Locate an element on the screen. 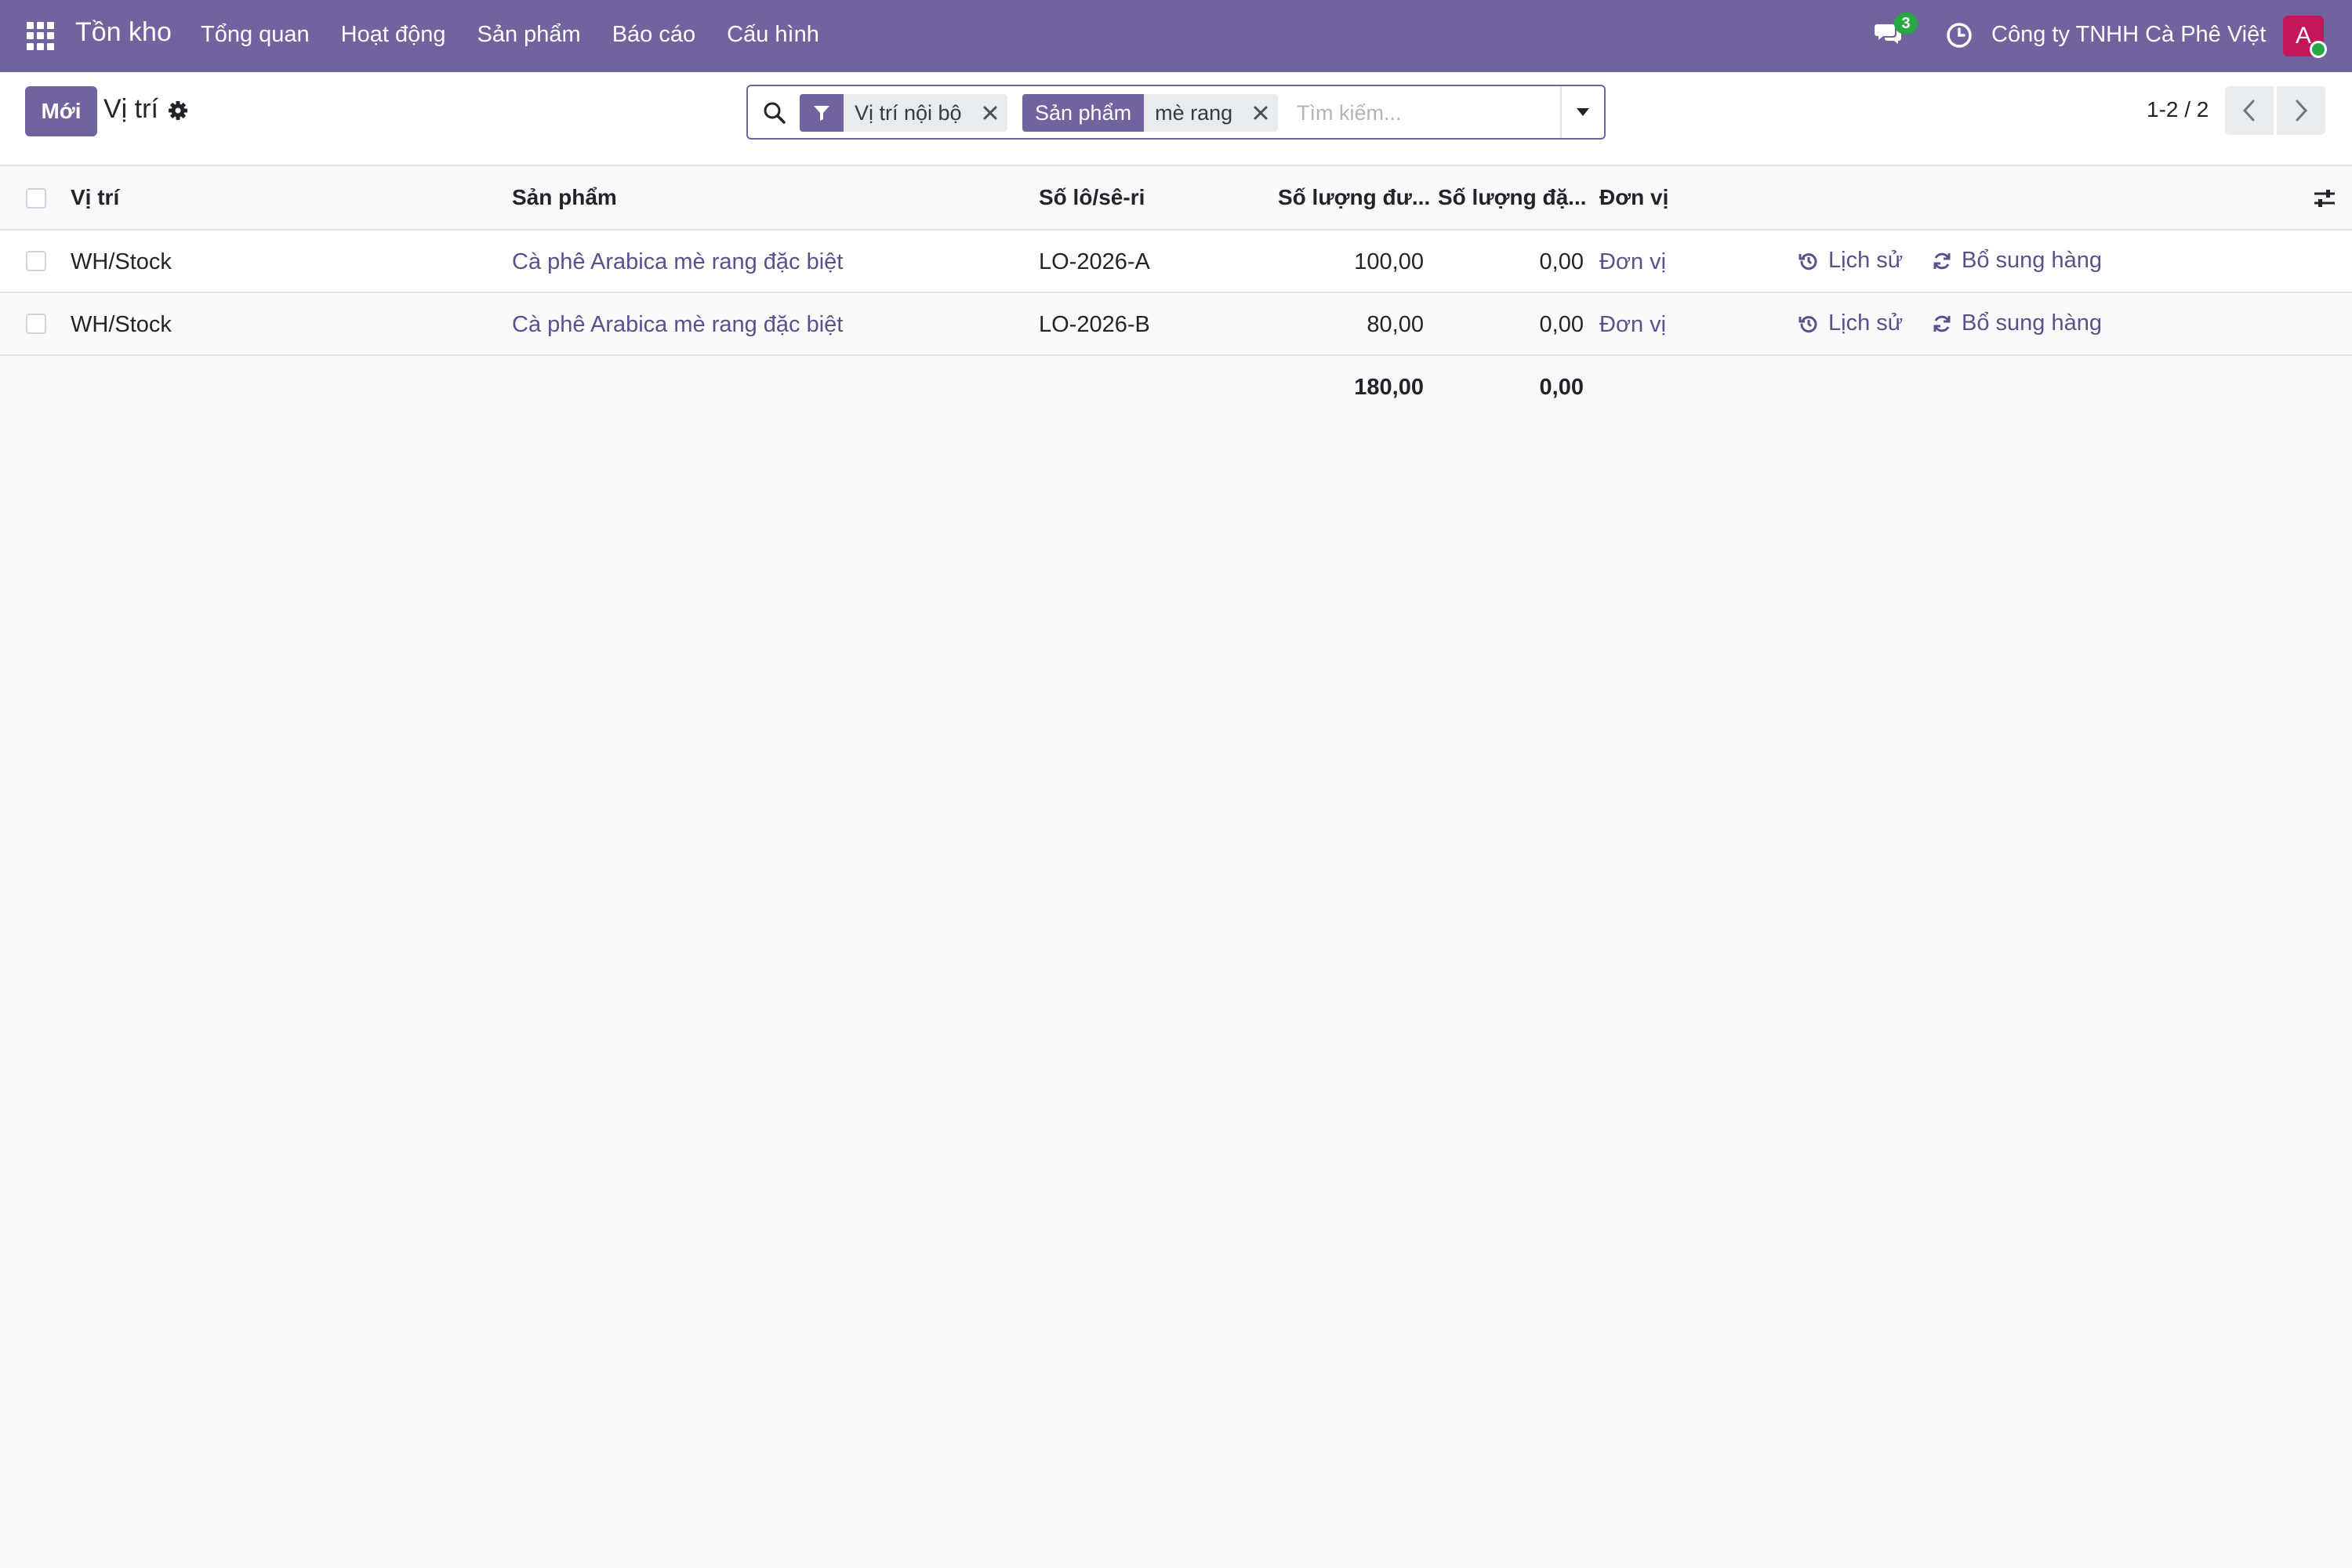 This screenshot has height=1568, width=2352. search-options-toggle is located at coordinates (1582, 112).